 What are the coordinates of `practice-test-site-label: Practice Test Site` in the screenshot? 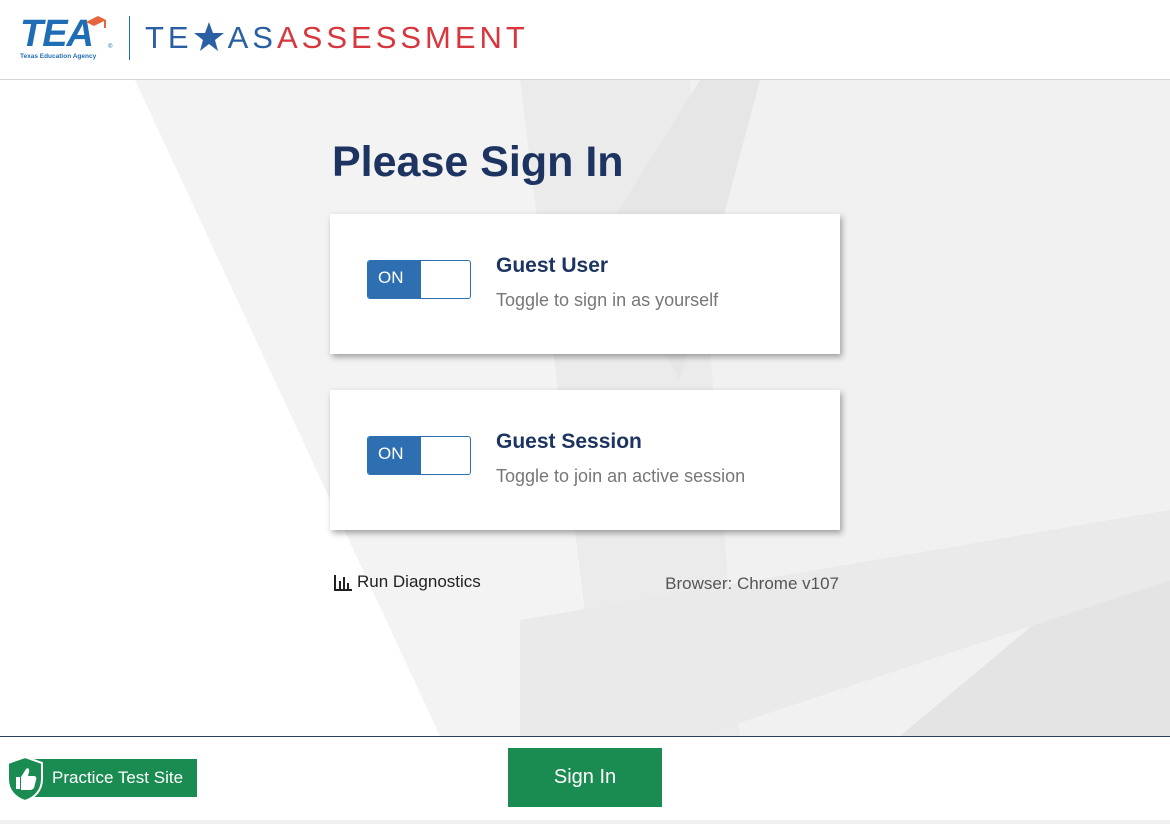 It's located at (118, 777).